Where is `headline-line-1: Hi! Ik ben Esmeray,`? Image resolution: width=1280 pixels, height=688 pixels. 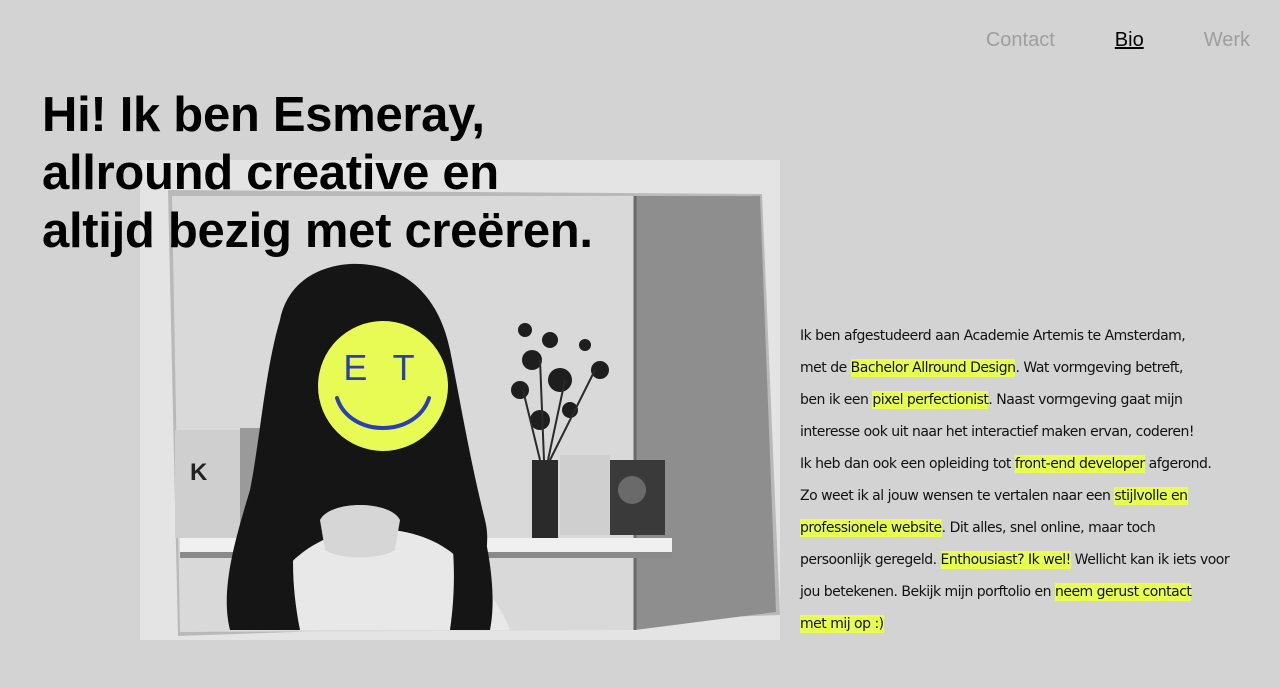 headline-line-1: Hi! Ik ben Esmeray, is located at coordinates (263, 115).